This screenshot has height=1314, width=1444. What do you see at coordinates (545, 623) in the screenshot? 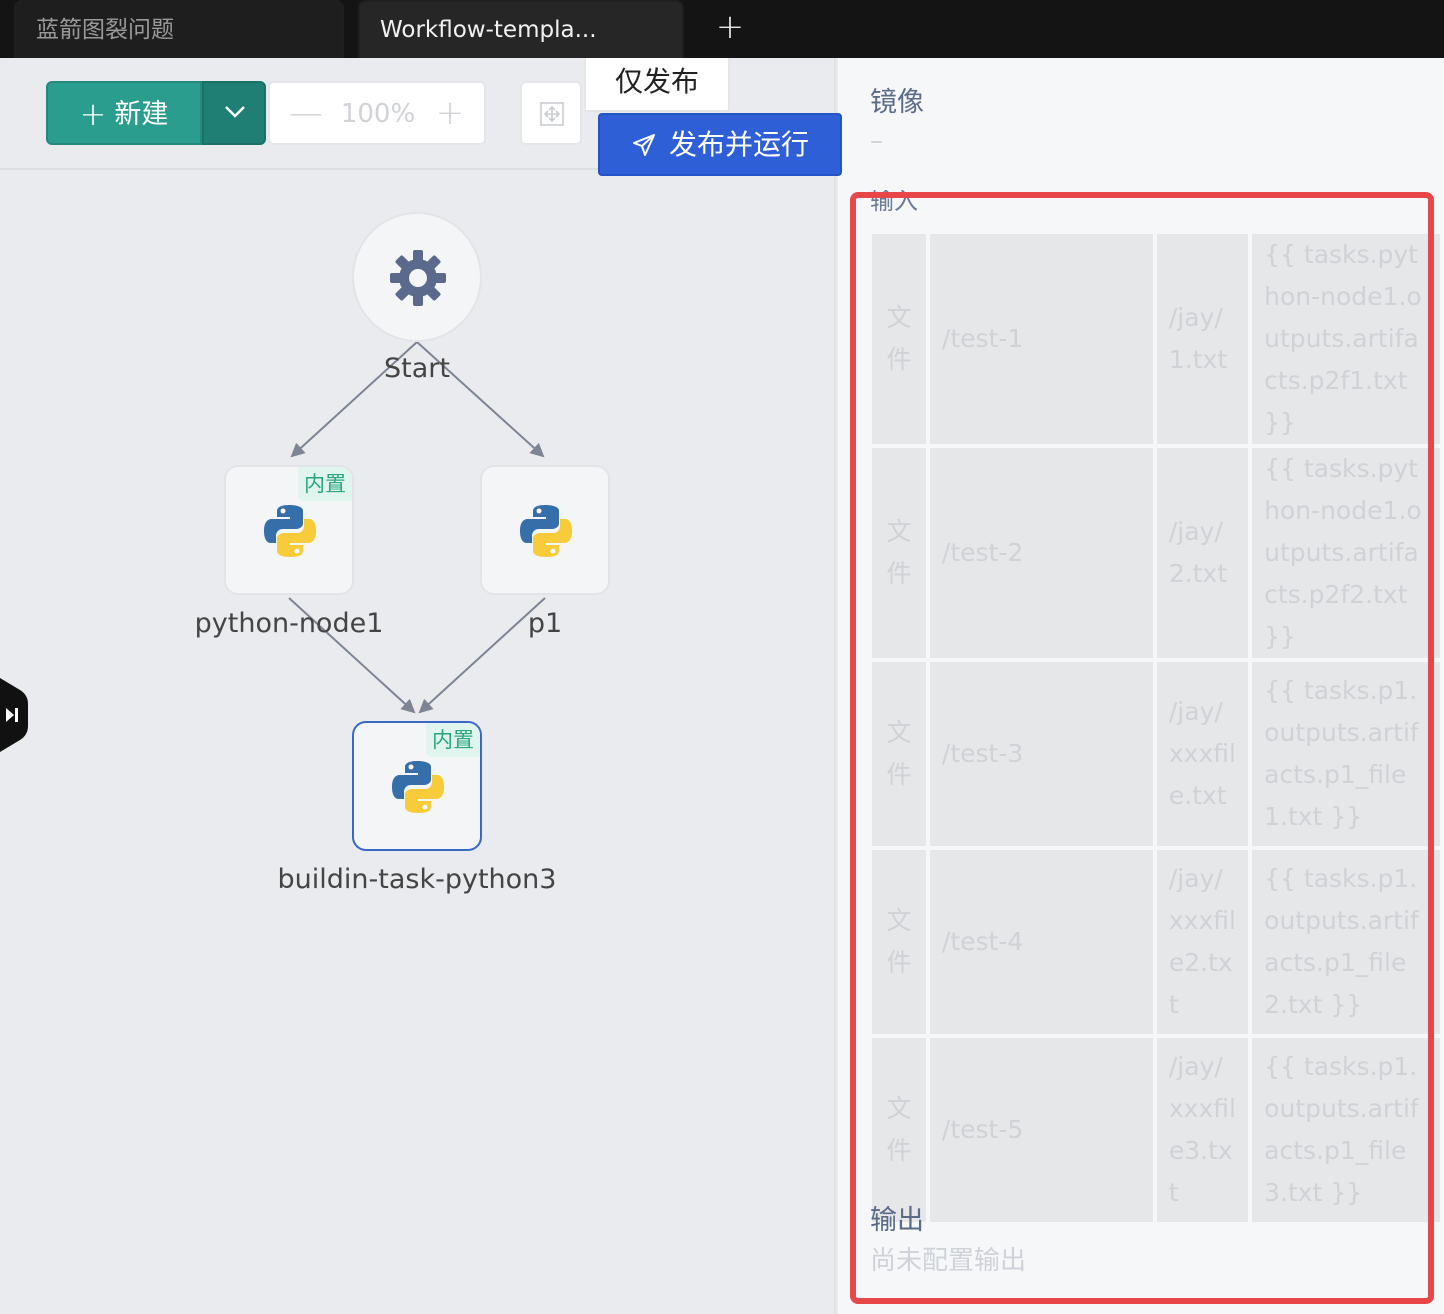
I see `p1-label: p1` at bounding box center [545, 623].